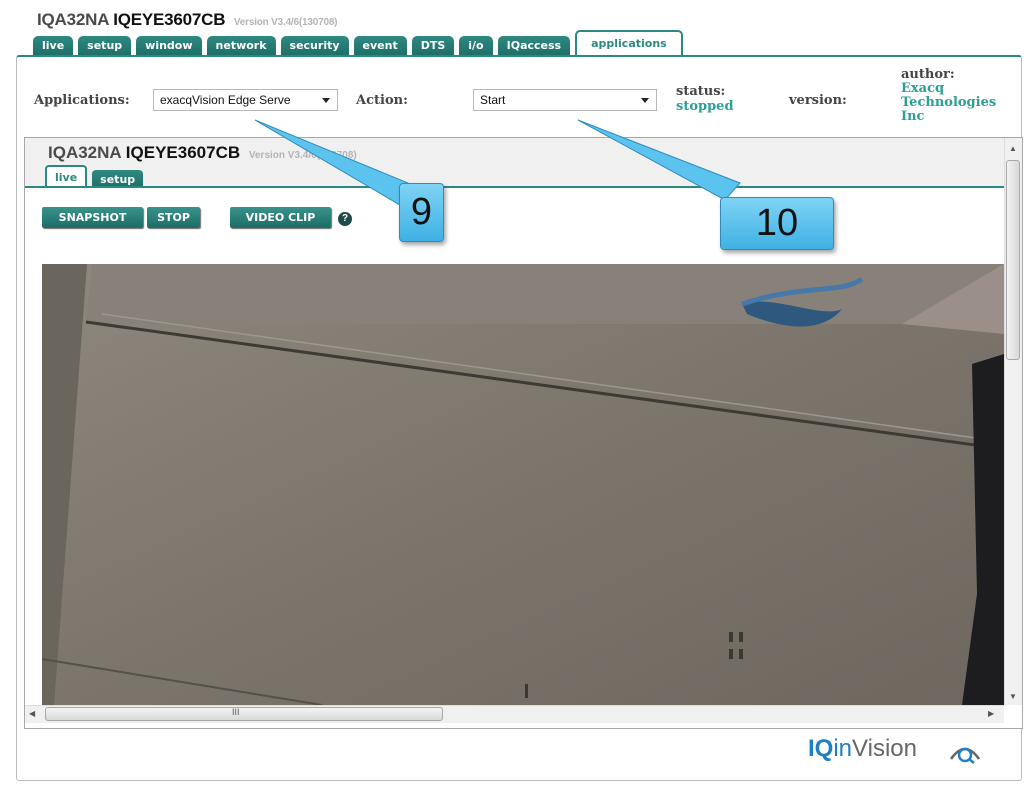 The height and width of the screenshot is (787, 1027). I want to click on callout-10: 10, so click(777, 223).